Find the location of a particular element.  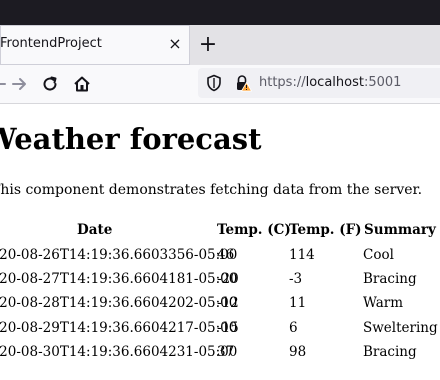

cell-date: 2020-08-29T14:19:36.6604217-05:00 is located at coordinates (119, 328).